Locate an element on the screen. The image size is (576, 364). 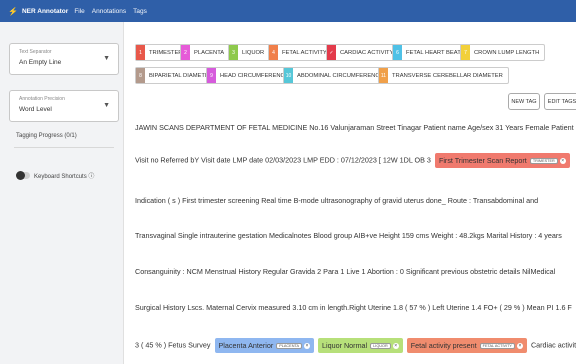
tag-label: FETAL HEART BEAT is located at coordinates (433, 52).